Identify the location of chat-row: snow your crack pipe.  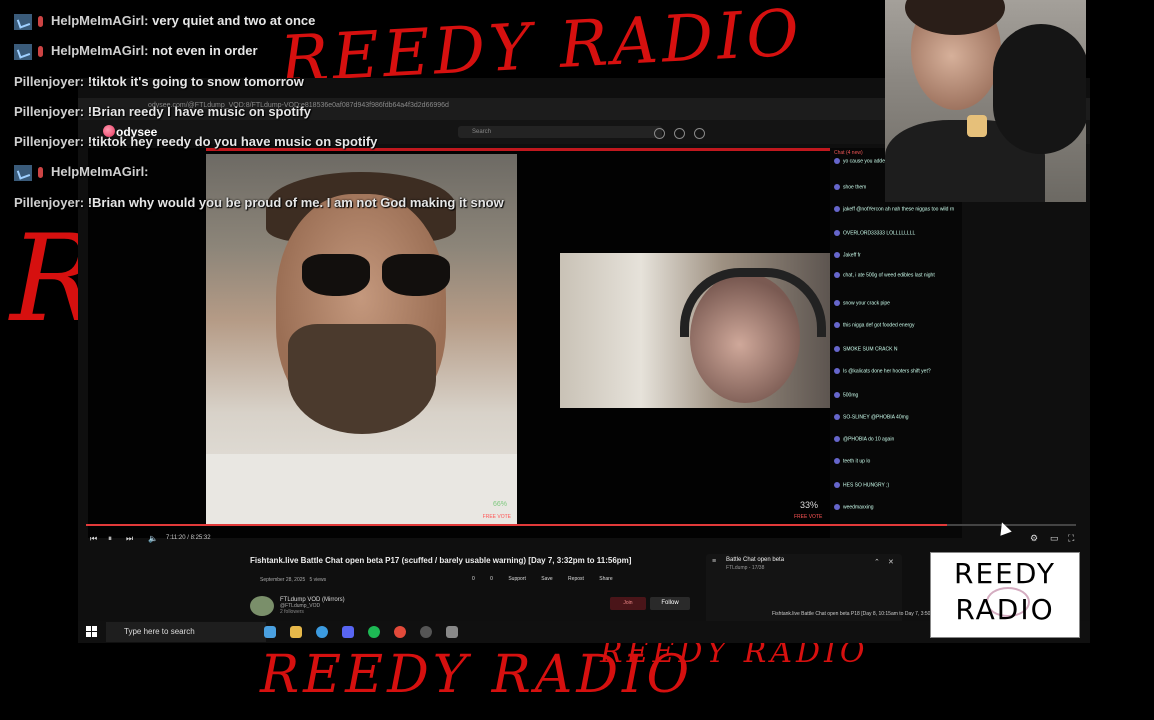
(862, 303).